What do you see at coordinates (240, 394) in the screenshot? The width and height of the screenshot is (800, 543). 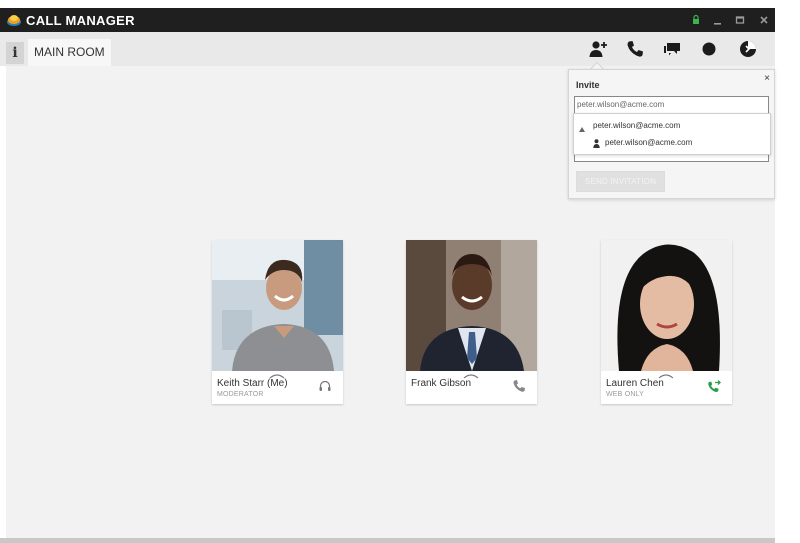 I see `participant-role: MODERATOR` at bounding box center [240, 394].